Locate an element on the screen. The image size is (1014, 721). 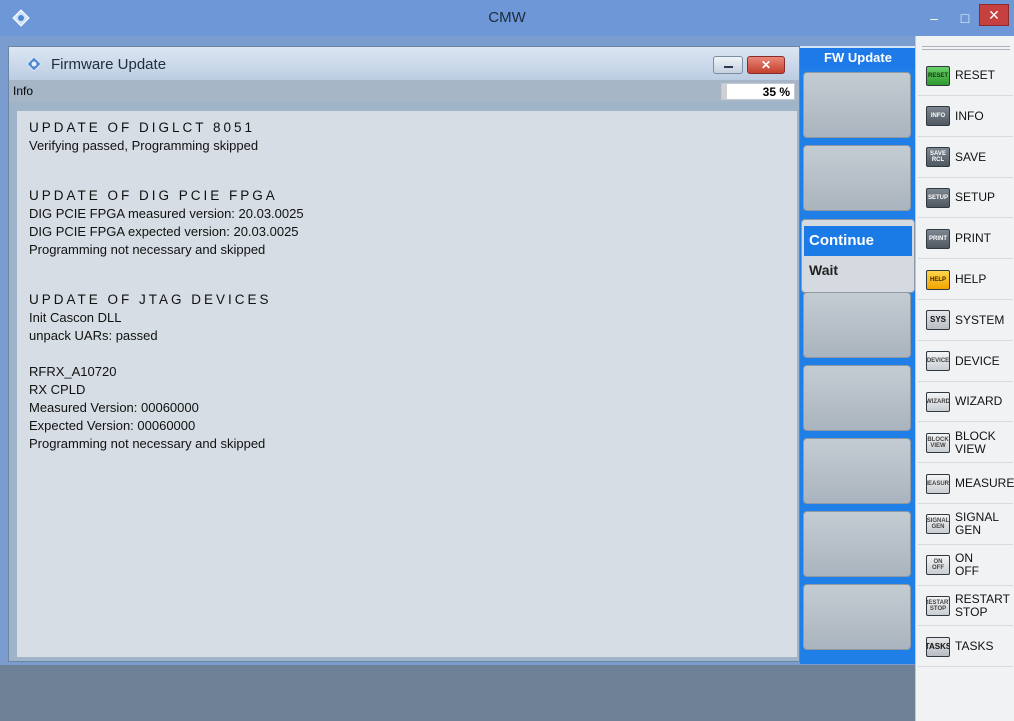
hardkey-label: BLOCK VIEW is located at coordinates (975, 442).